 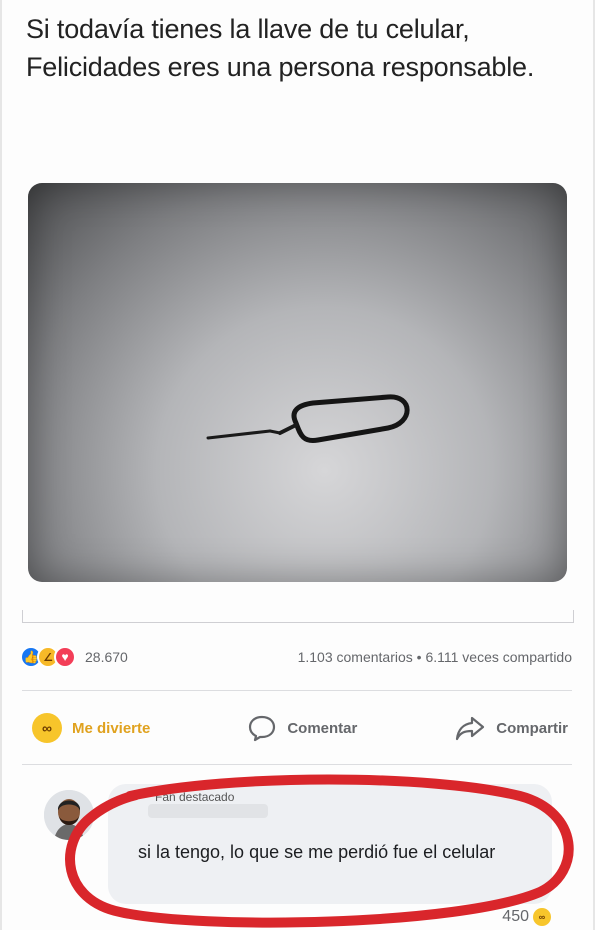 What do you see at coordinates (532, 728) in the screenshot?
I see `share-button-label: Compartir` at bounding box center [532, 728].